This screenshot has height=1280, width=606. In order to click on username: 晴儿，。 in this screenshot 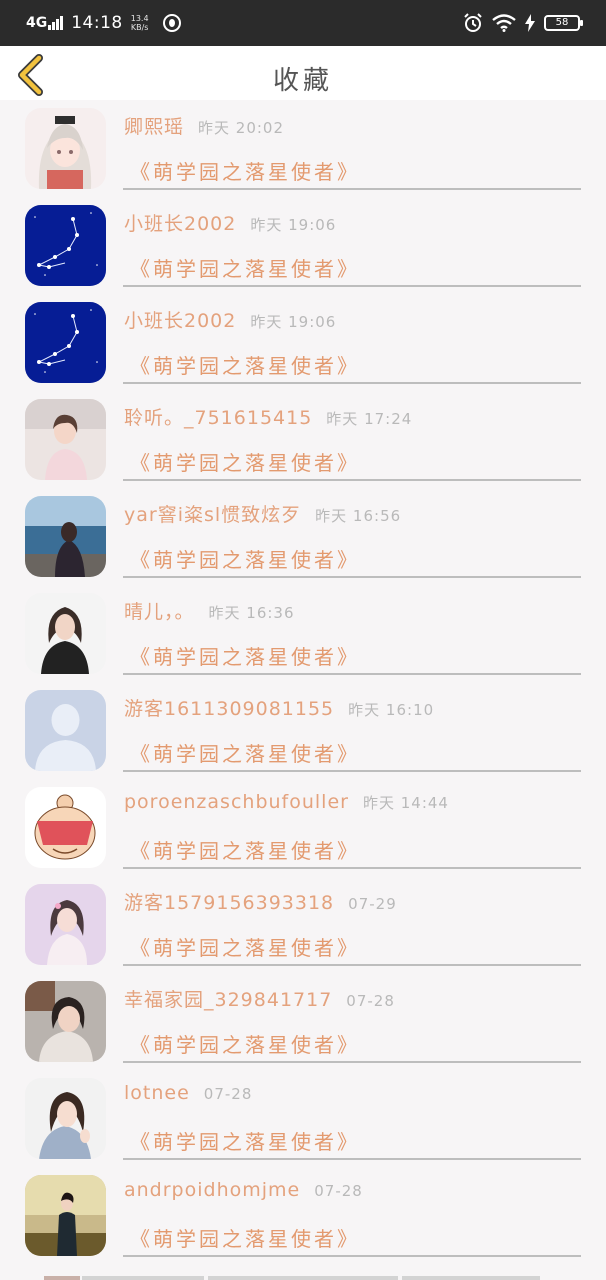, I will do `click(159, 612)`.